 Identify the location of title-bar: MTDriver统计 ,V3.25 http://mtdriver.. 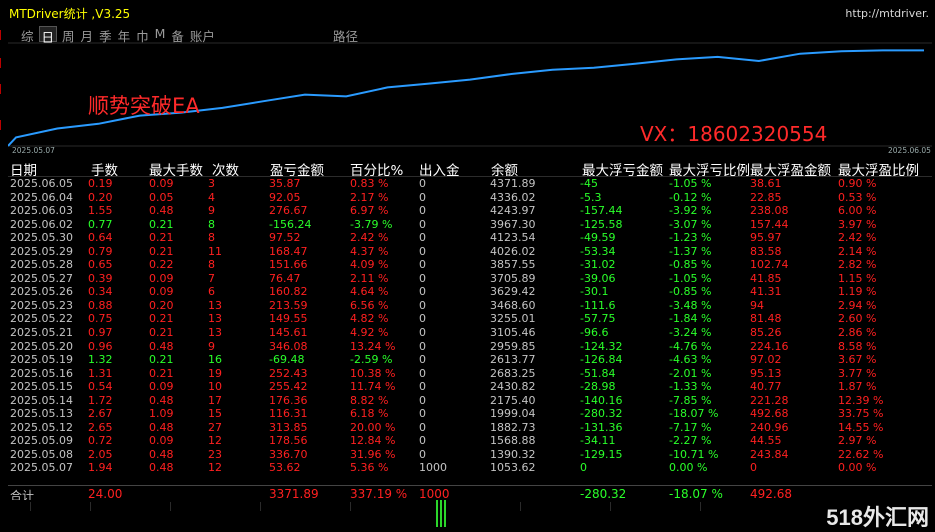
(467, 11).